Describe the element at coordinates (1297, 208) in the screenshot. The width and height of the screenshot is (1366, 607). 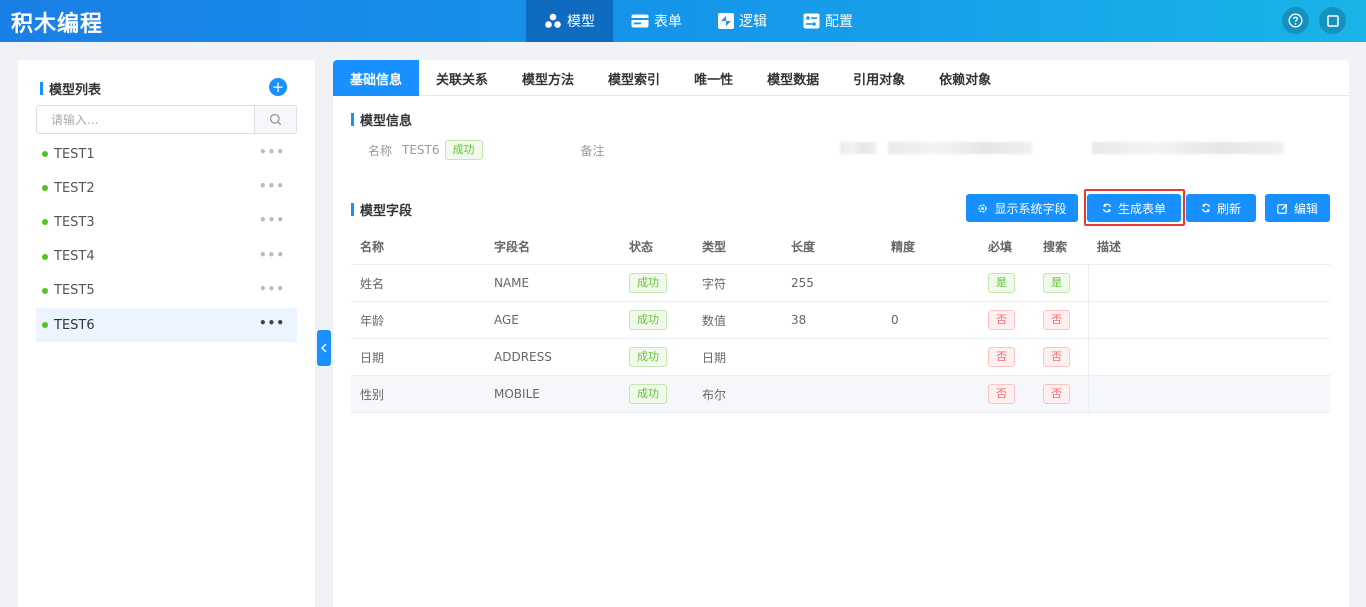
I see `edit-button: 编辑` at that location.